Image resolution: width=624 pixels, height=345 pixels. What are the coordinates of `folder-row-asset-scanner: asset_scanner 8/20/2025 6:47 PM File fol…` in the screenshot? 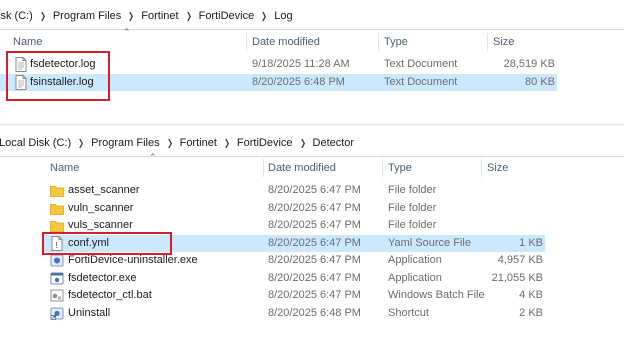 It's located at (312, 190).